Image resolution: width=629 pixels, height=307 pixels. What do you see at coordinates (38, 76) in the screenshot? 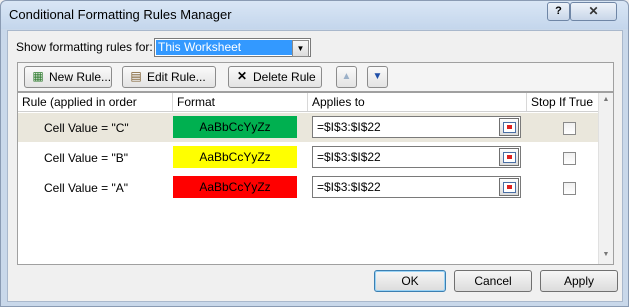
I see `new-rule-icon: ▦` at bounding box center [38, 76].